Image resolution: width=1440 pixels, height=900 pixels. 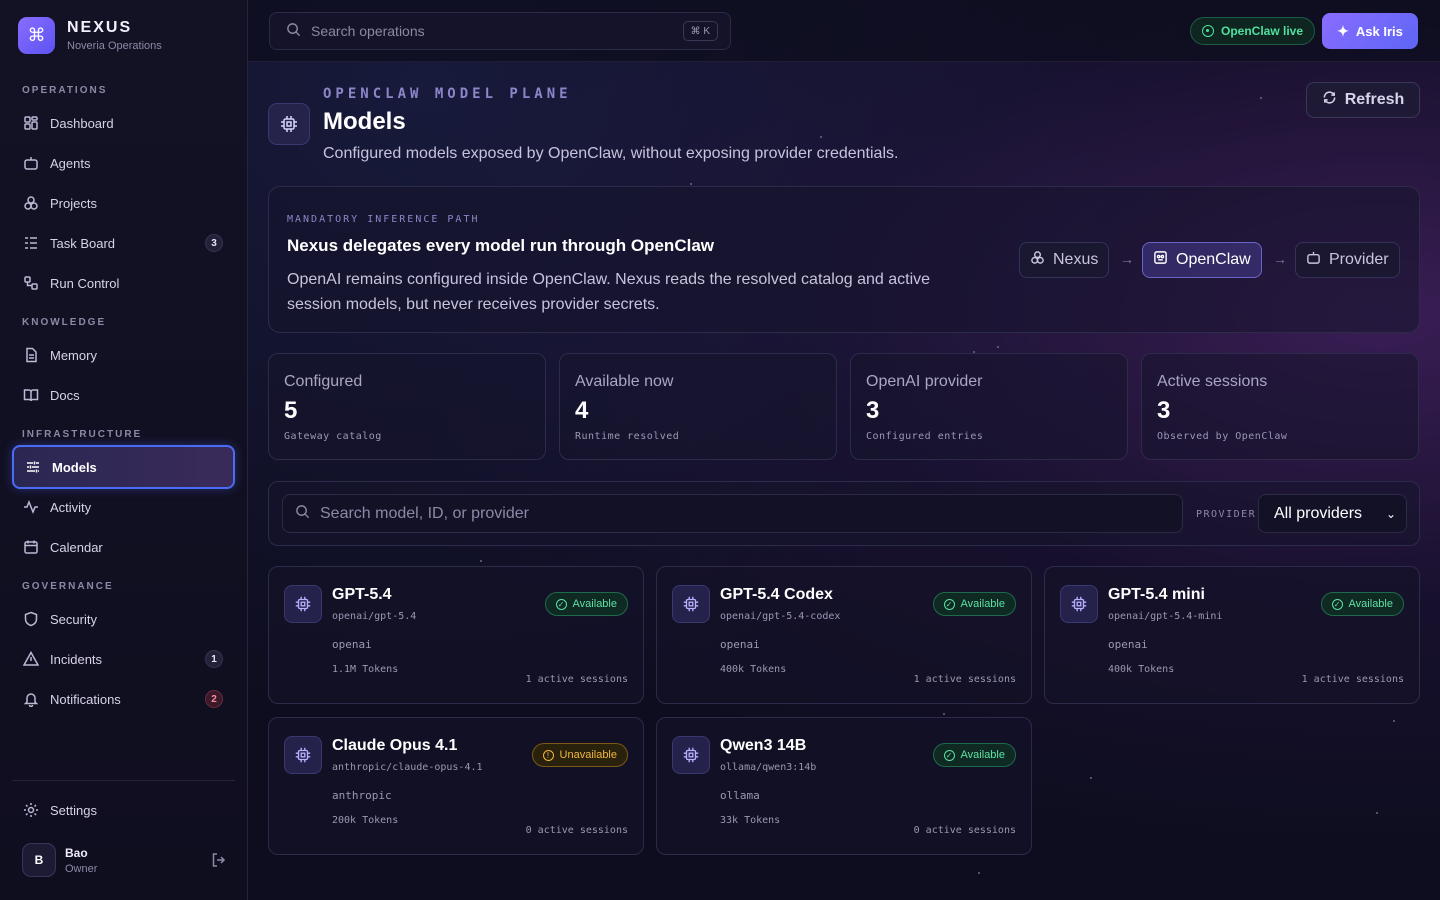 I want to click on activity-icon, so click(x=31, y=507).